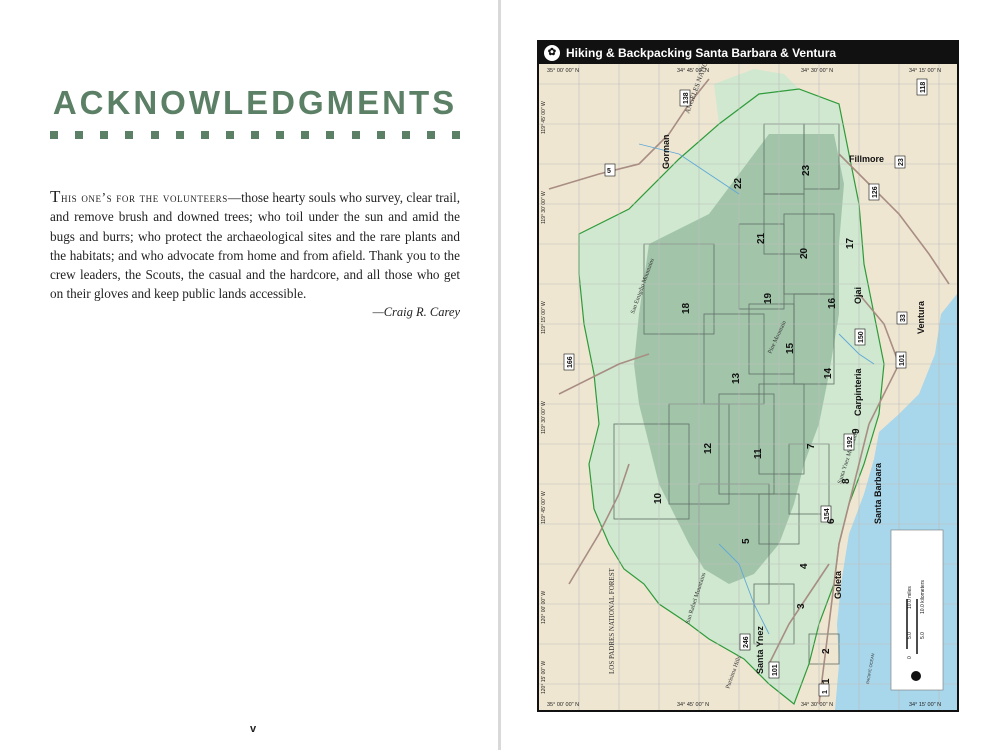 The image size is (1000, 750). Describe the element at coordinates (806, 170) in the screenshot. I see `hike-number: 23` at that location.